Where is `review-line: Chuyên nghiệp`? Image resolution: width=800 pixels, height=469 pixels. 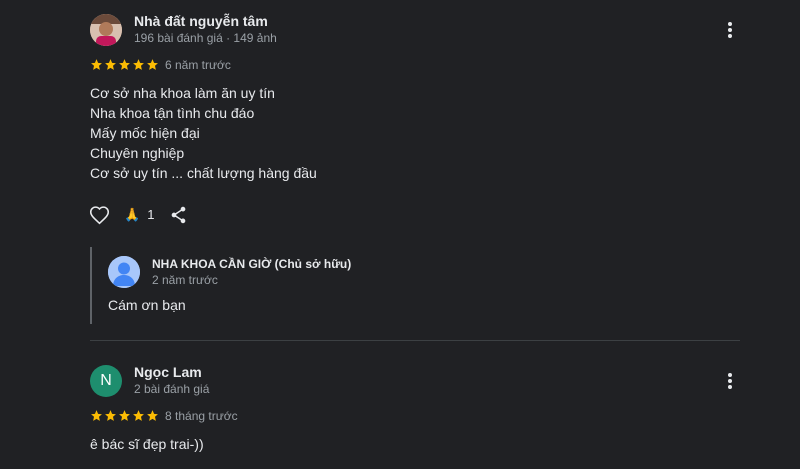
review-line: Chuyên nghiệp is located at coordinates (137, 153).